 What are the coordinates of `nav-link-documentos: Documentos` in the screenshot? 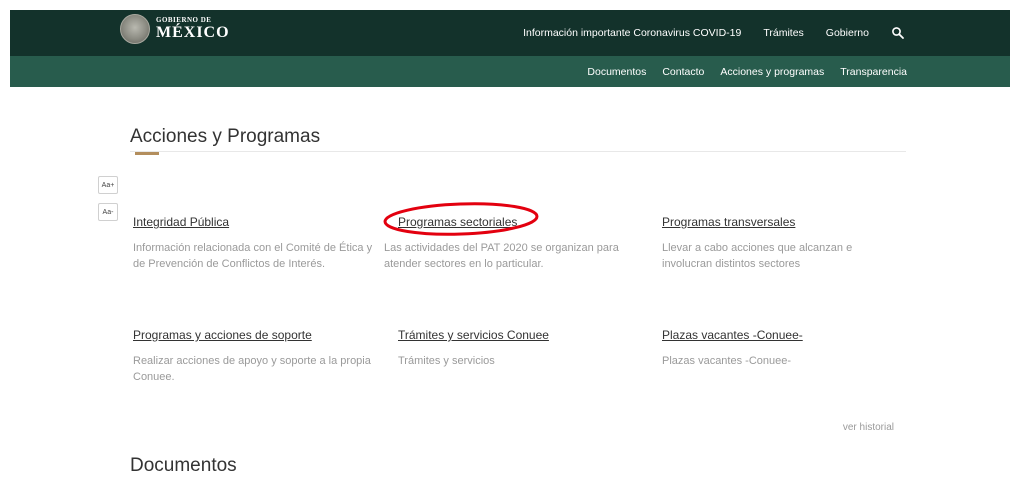 It's located at (616, 72).